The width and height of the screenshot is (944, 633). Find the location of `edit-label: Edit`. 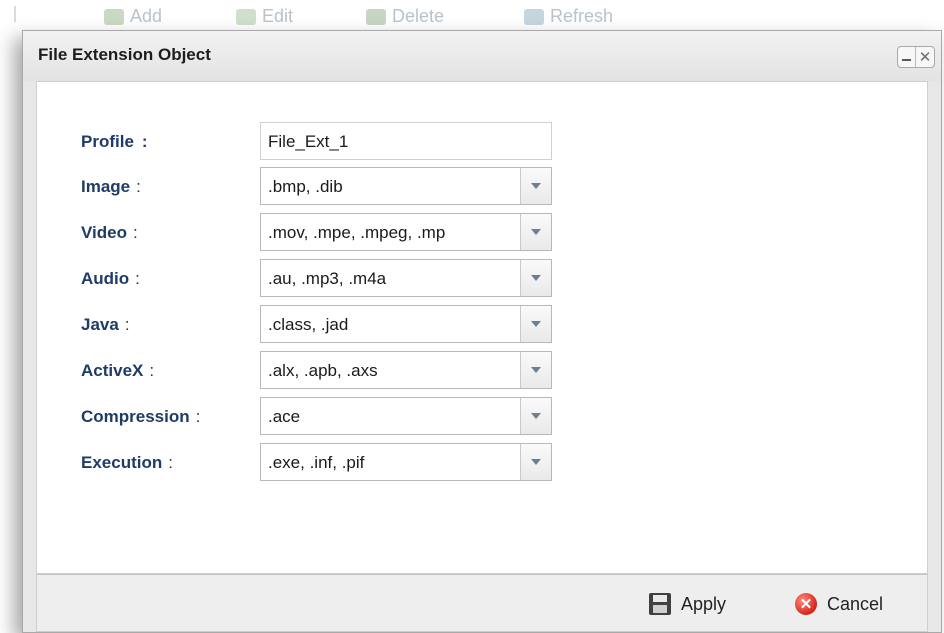

edit-label: Edit is located at coordinates (278, 16).